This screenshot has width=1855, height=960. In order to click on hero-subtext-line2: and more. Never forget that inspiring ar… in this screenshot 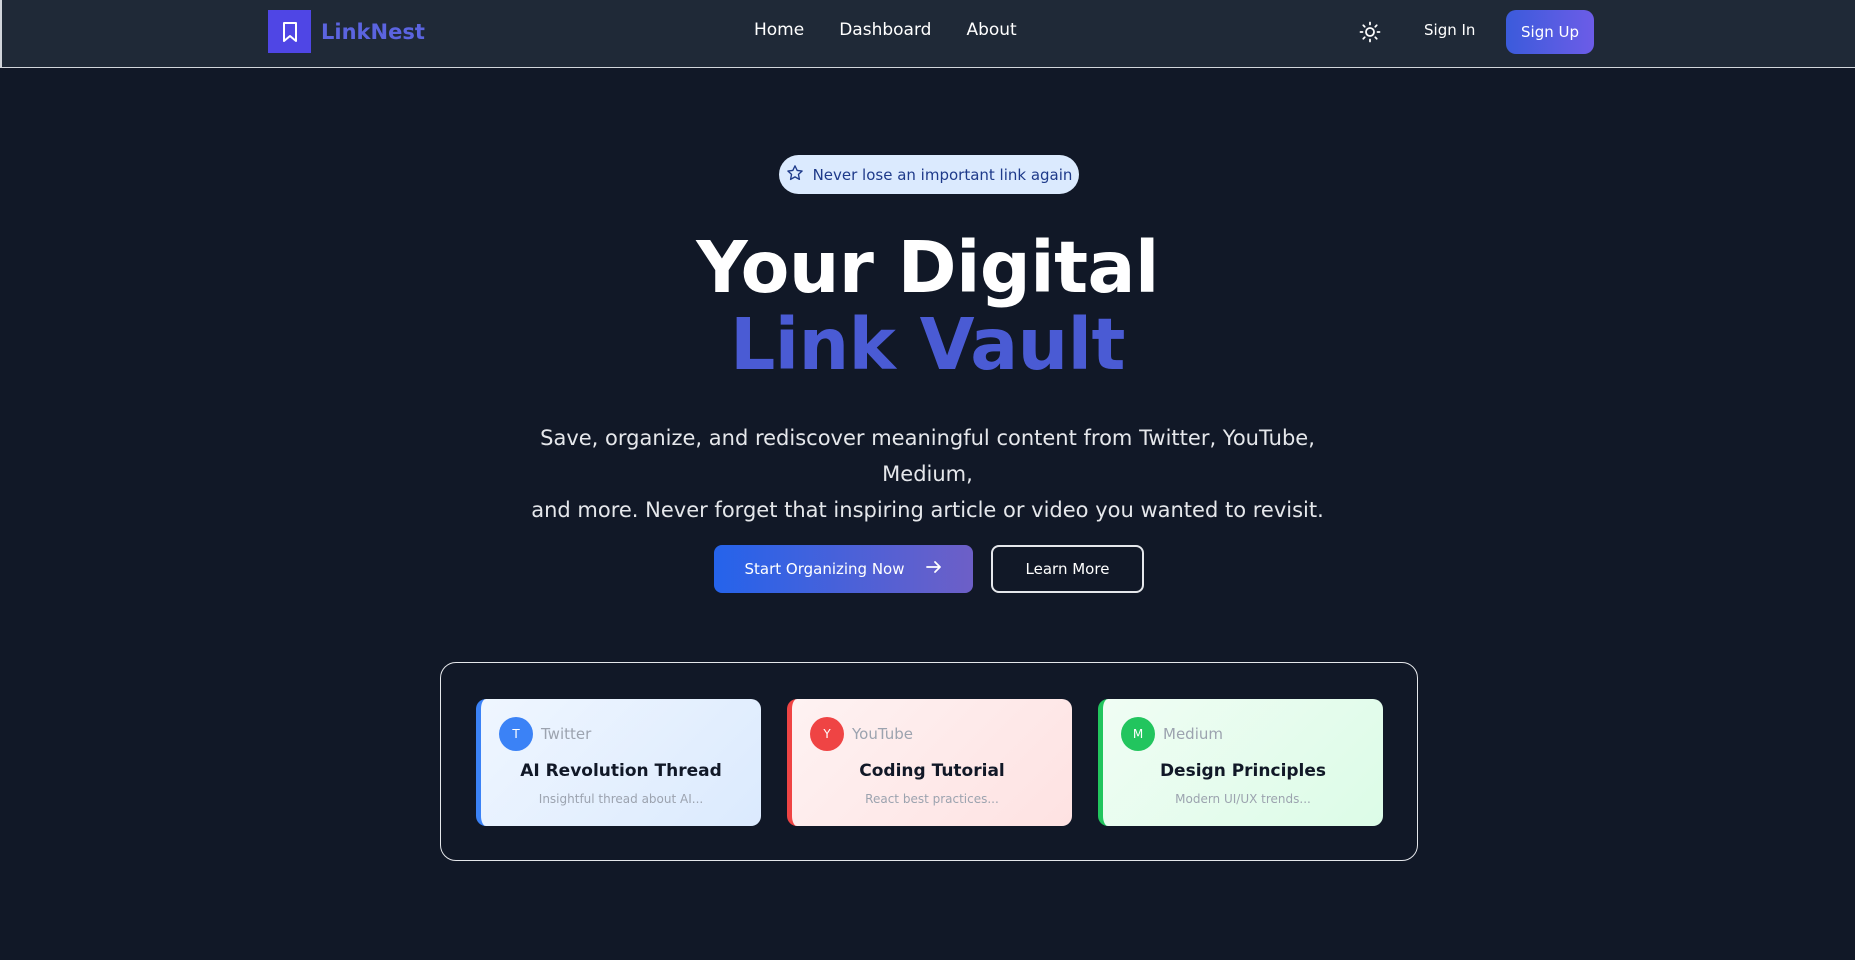, I will do `click(927, 510)`.